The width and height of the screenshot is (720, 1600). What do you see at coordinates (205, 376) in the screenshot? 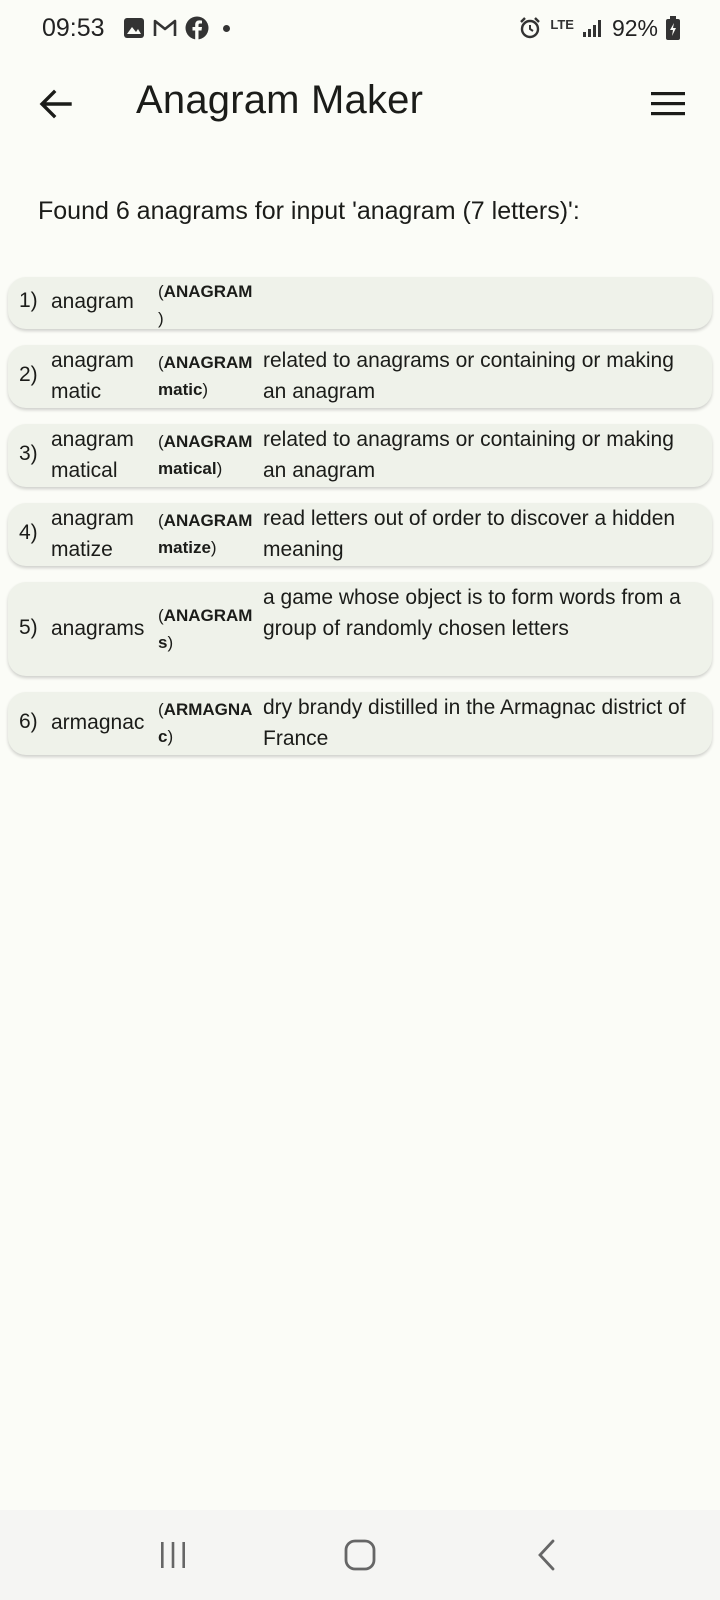
I see `item-uppercase: (ANAGRAM matic)` at bounding box center [205, 376].